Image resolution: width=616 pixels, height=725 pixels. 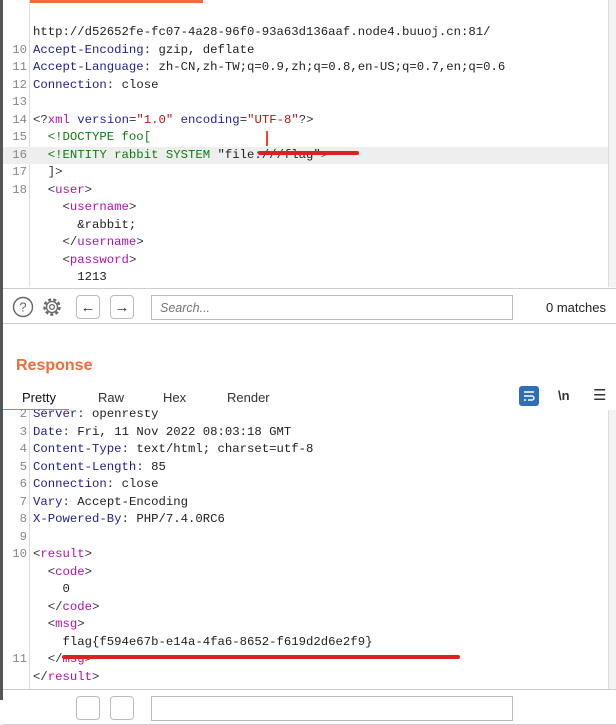 I want to click on line-text: Server: openresty, so click(x=95, y=417).